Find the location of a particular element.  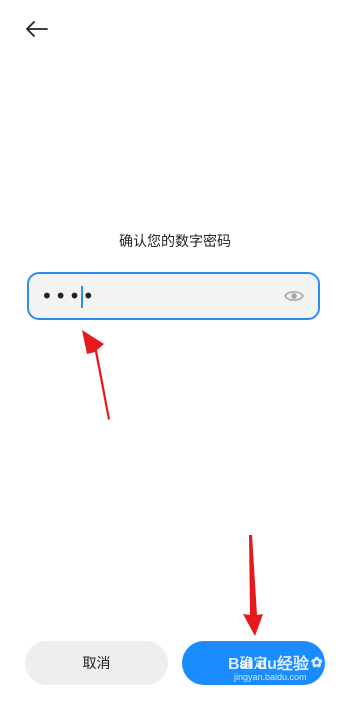

password-input: •••• is located at coordinates (173, 296).